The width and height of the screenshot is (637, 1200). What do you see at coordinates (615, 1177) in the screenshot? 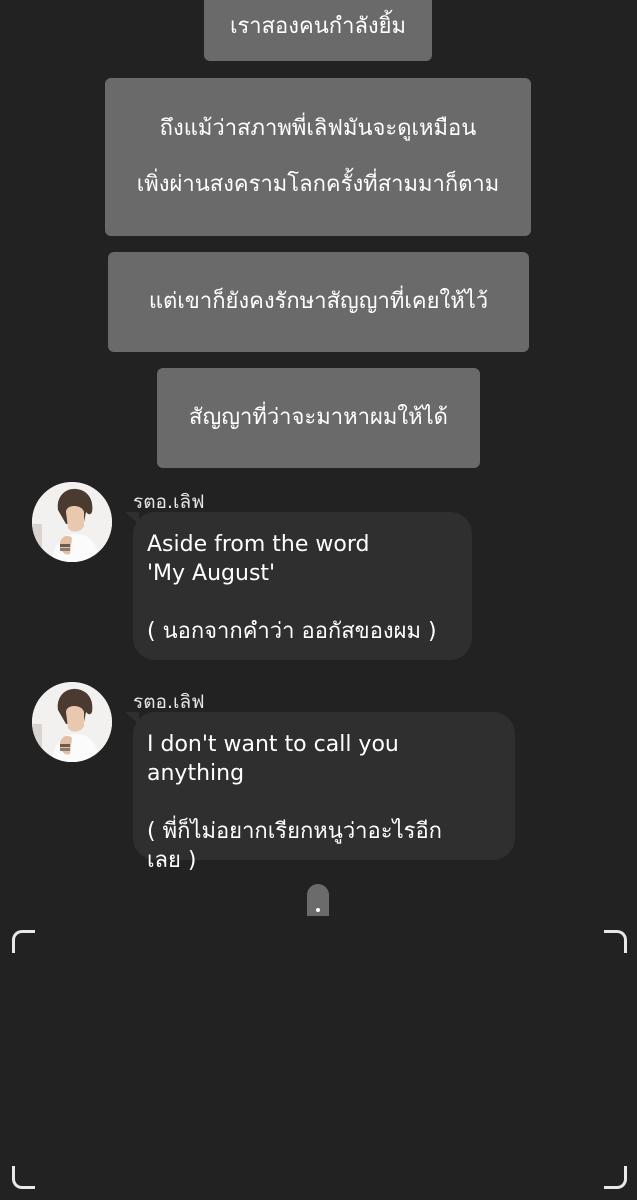
I see `frame-corner-bottom-right` at bounding box center [615, 1177].